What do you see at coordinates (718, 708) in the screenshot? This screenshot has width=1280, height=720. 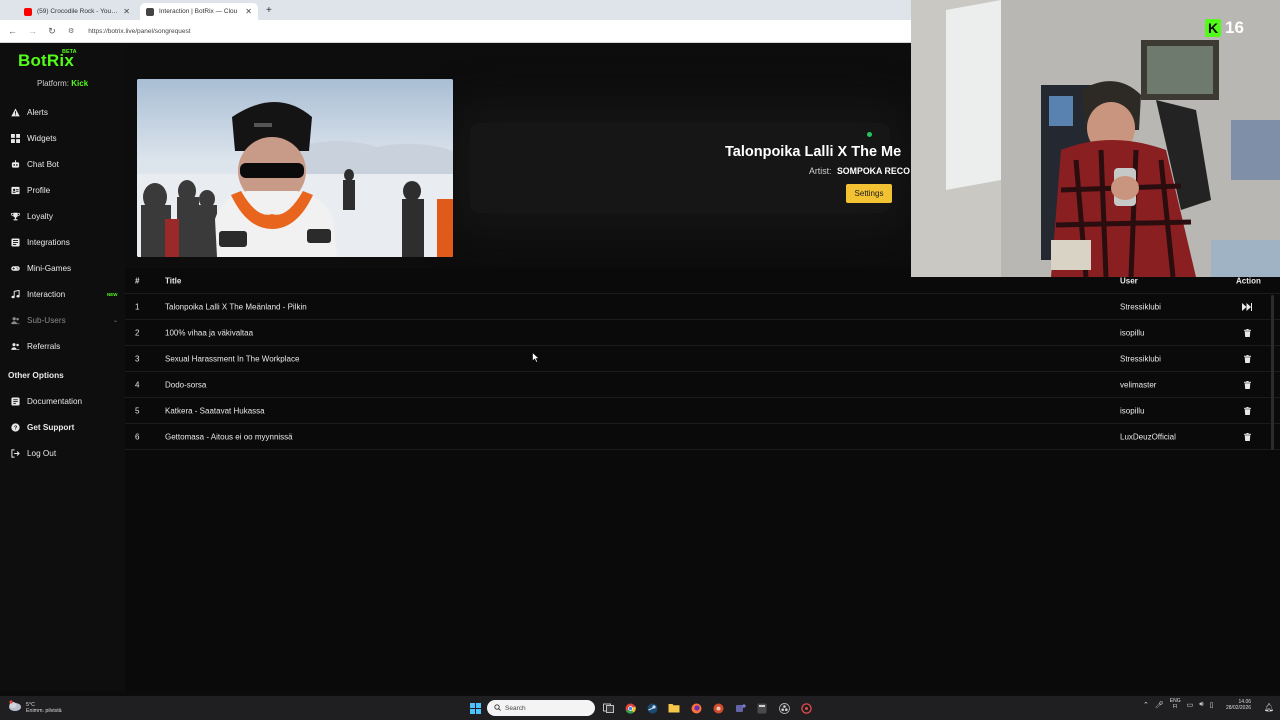 I see `app-red-icon` at bounding box center [718, 708].